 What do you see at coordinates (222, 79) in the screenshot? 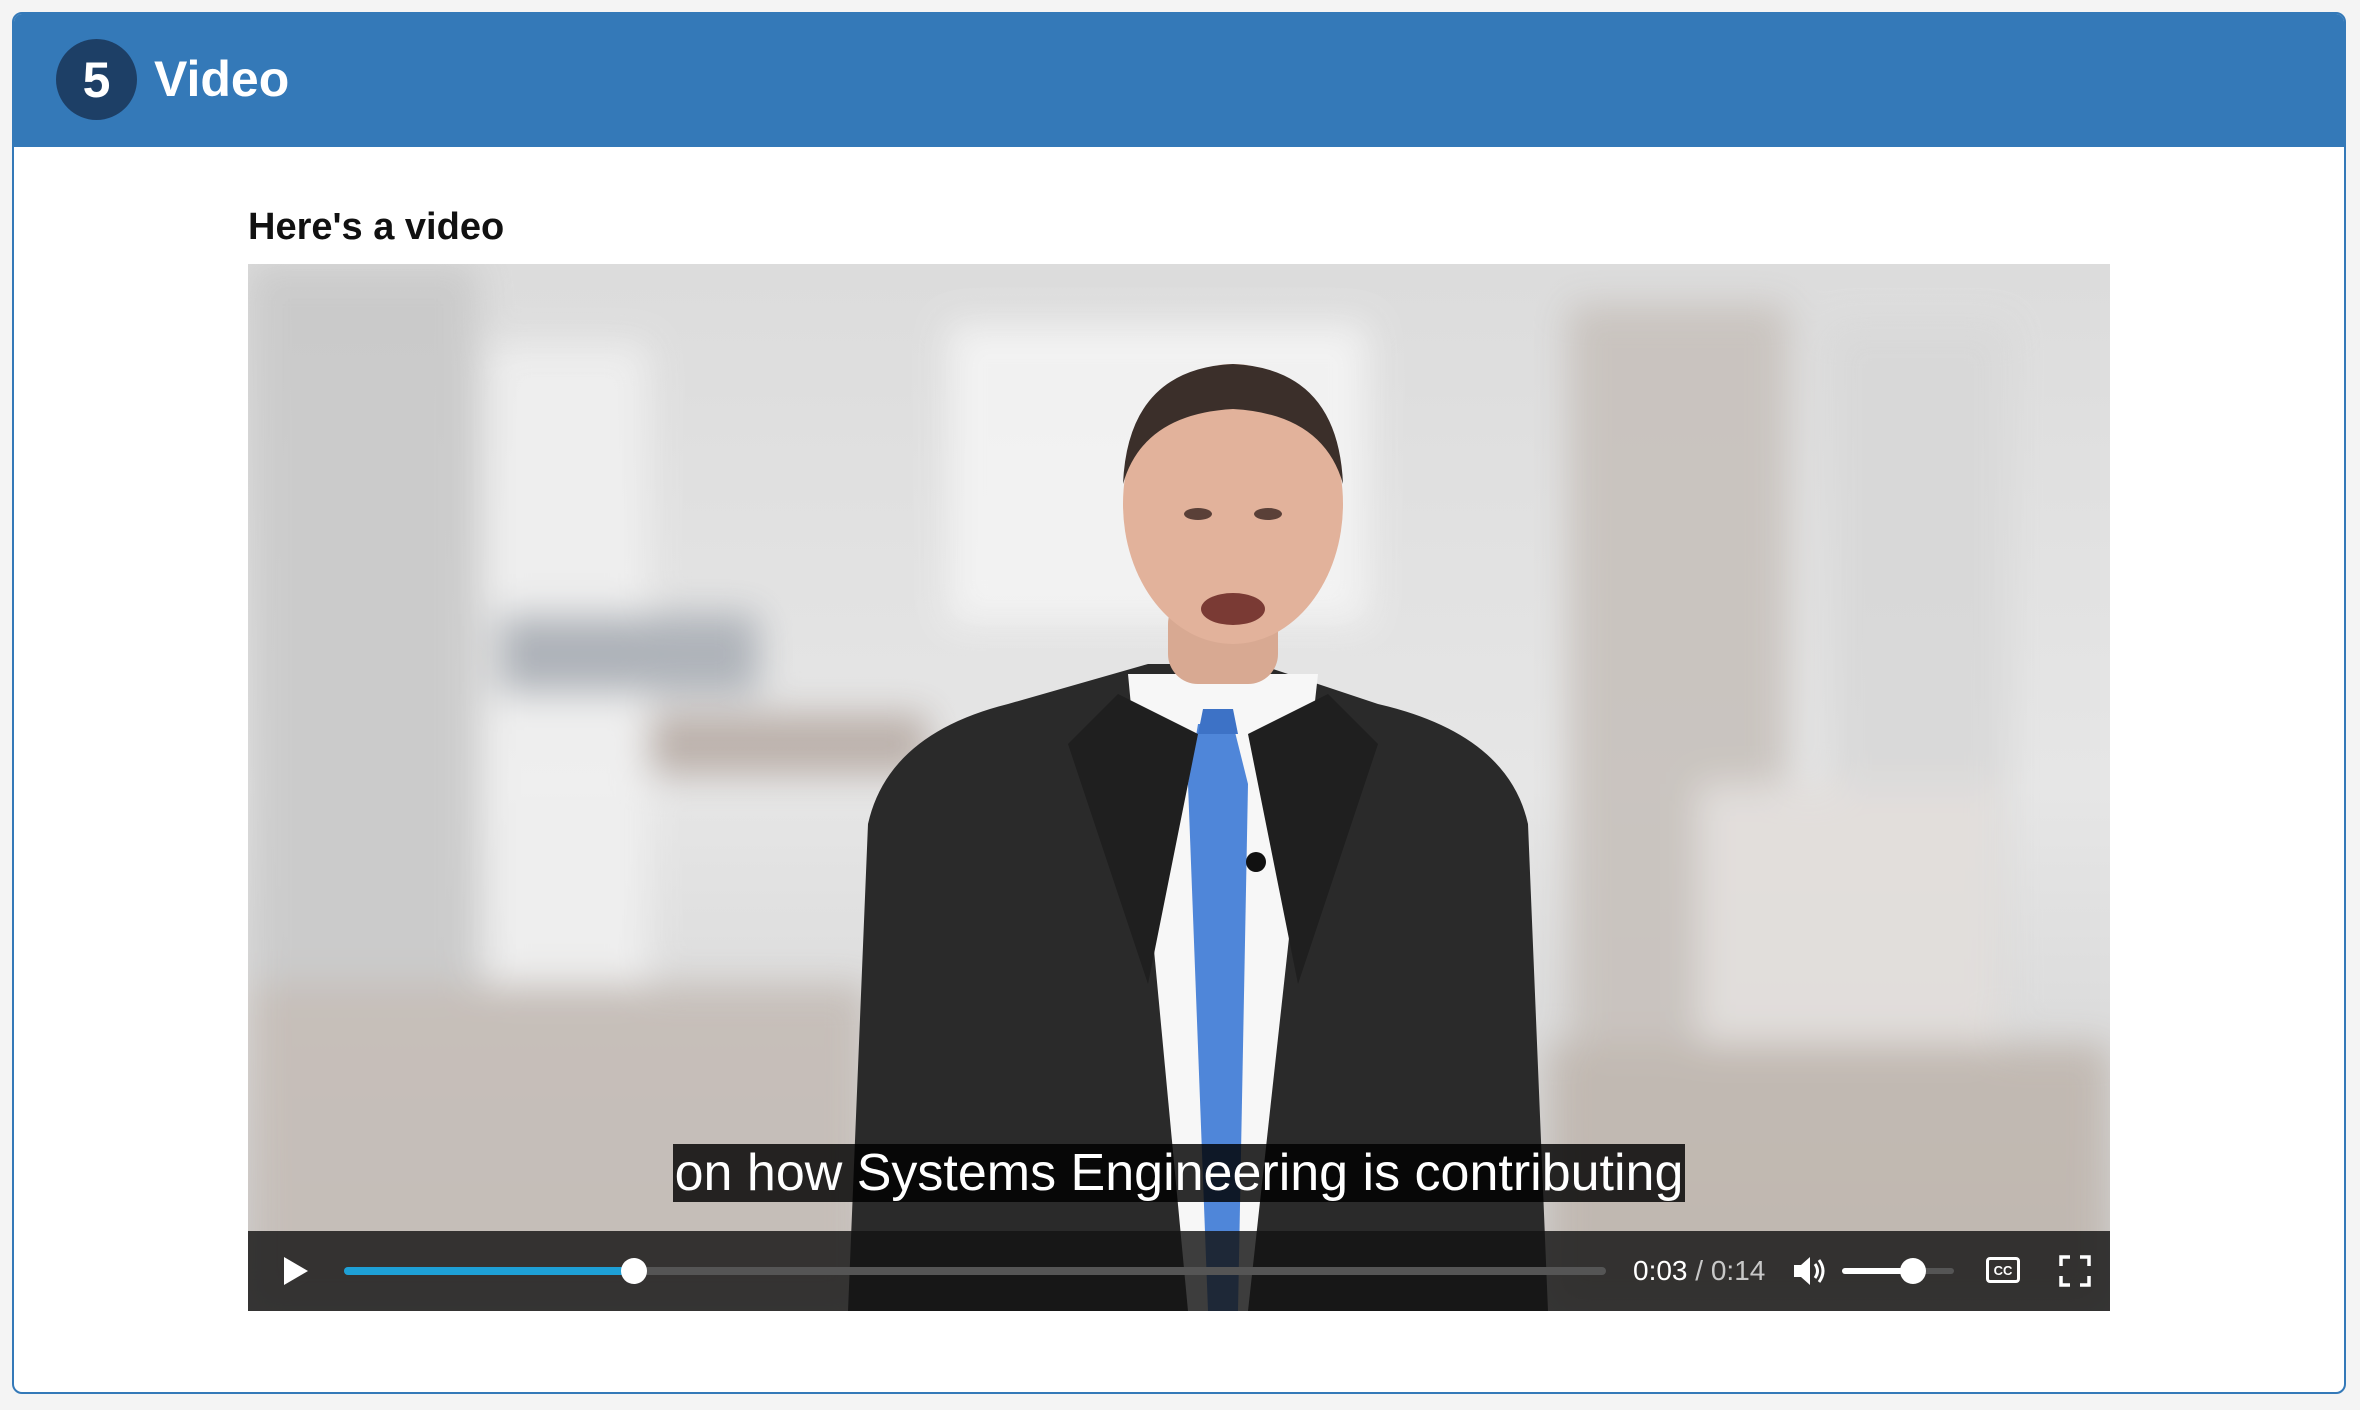
I see `card-title: Video` at bounding box center [222, 79].